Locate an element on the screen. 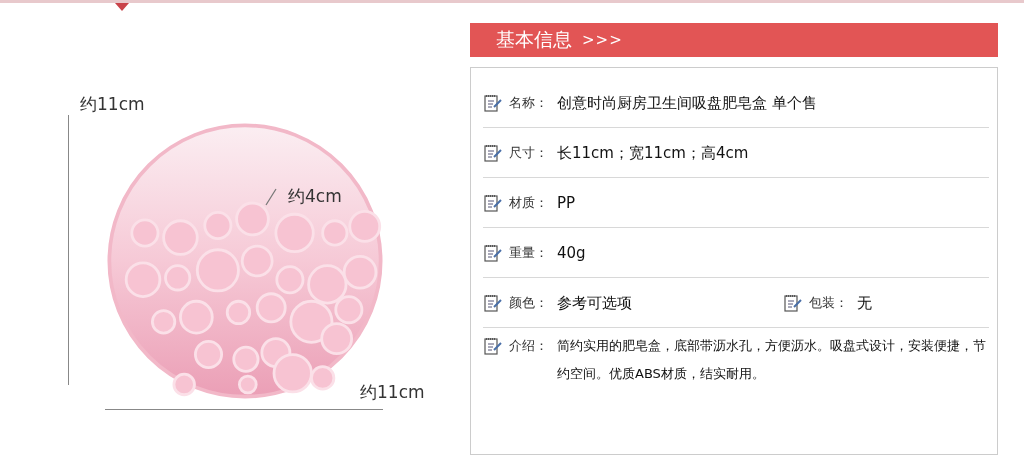  field-label: 名称： is located at coordinates (529, 102).